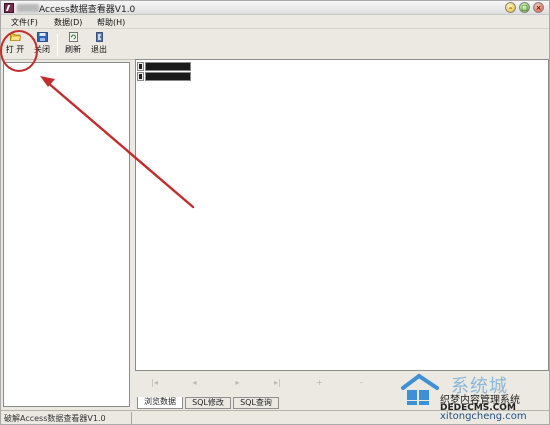  Describe the element at coordinates (131, 418) in the screenshot. I see `status-divider` at that location.